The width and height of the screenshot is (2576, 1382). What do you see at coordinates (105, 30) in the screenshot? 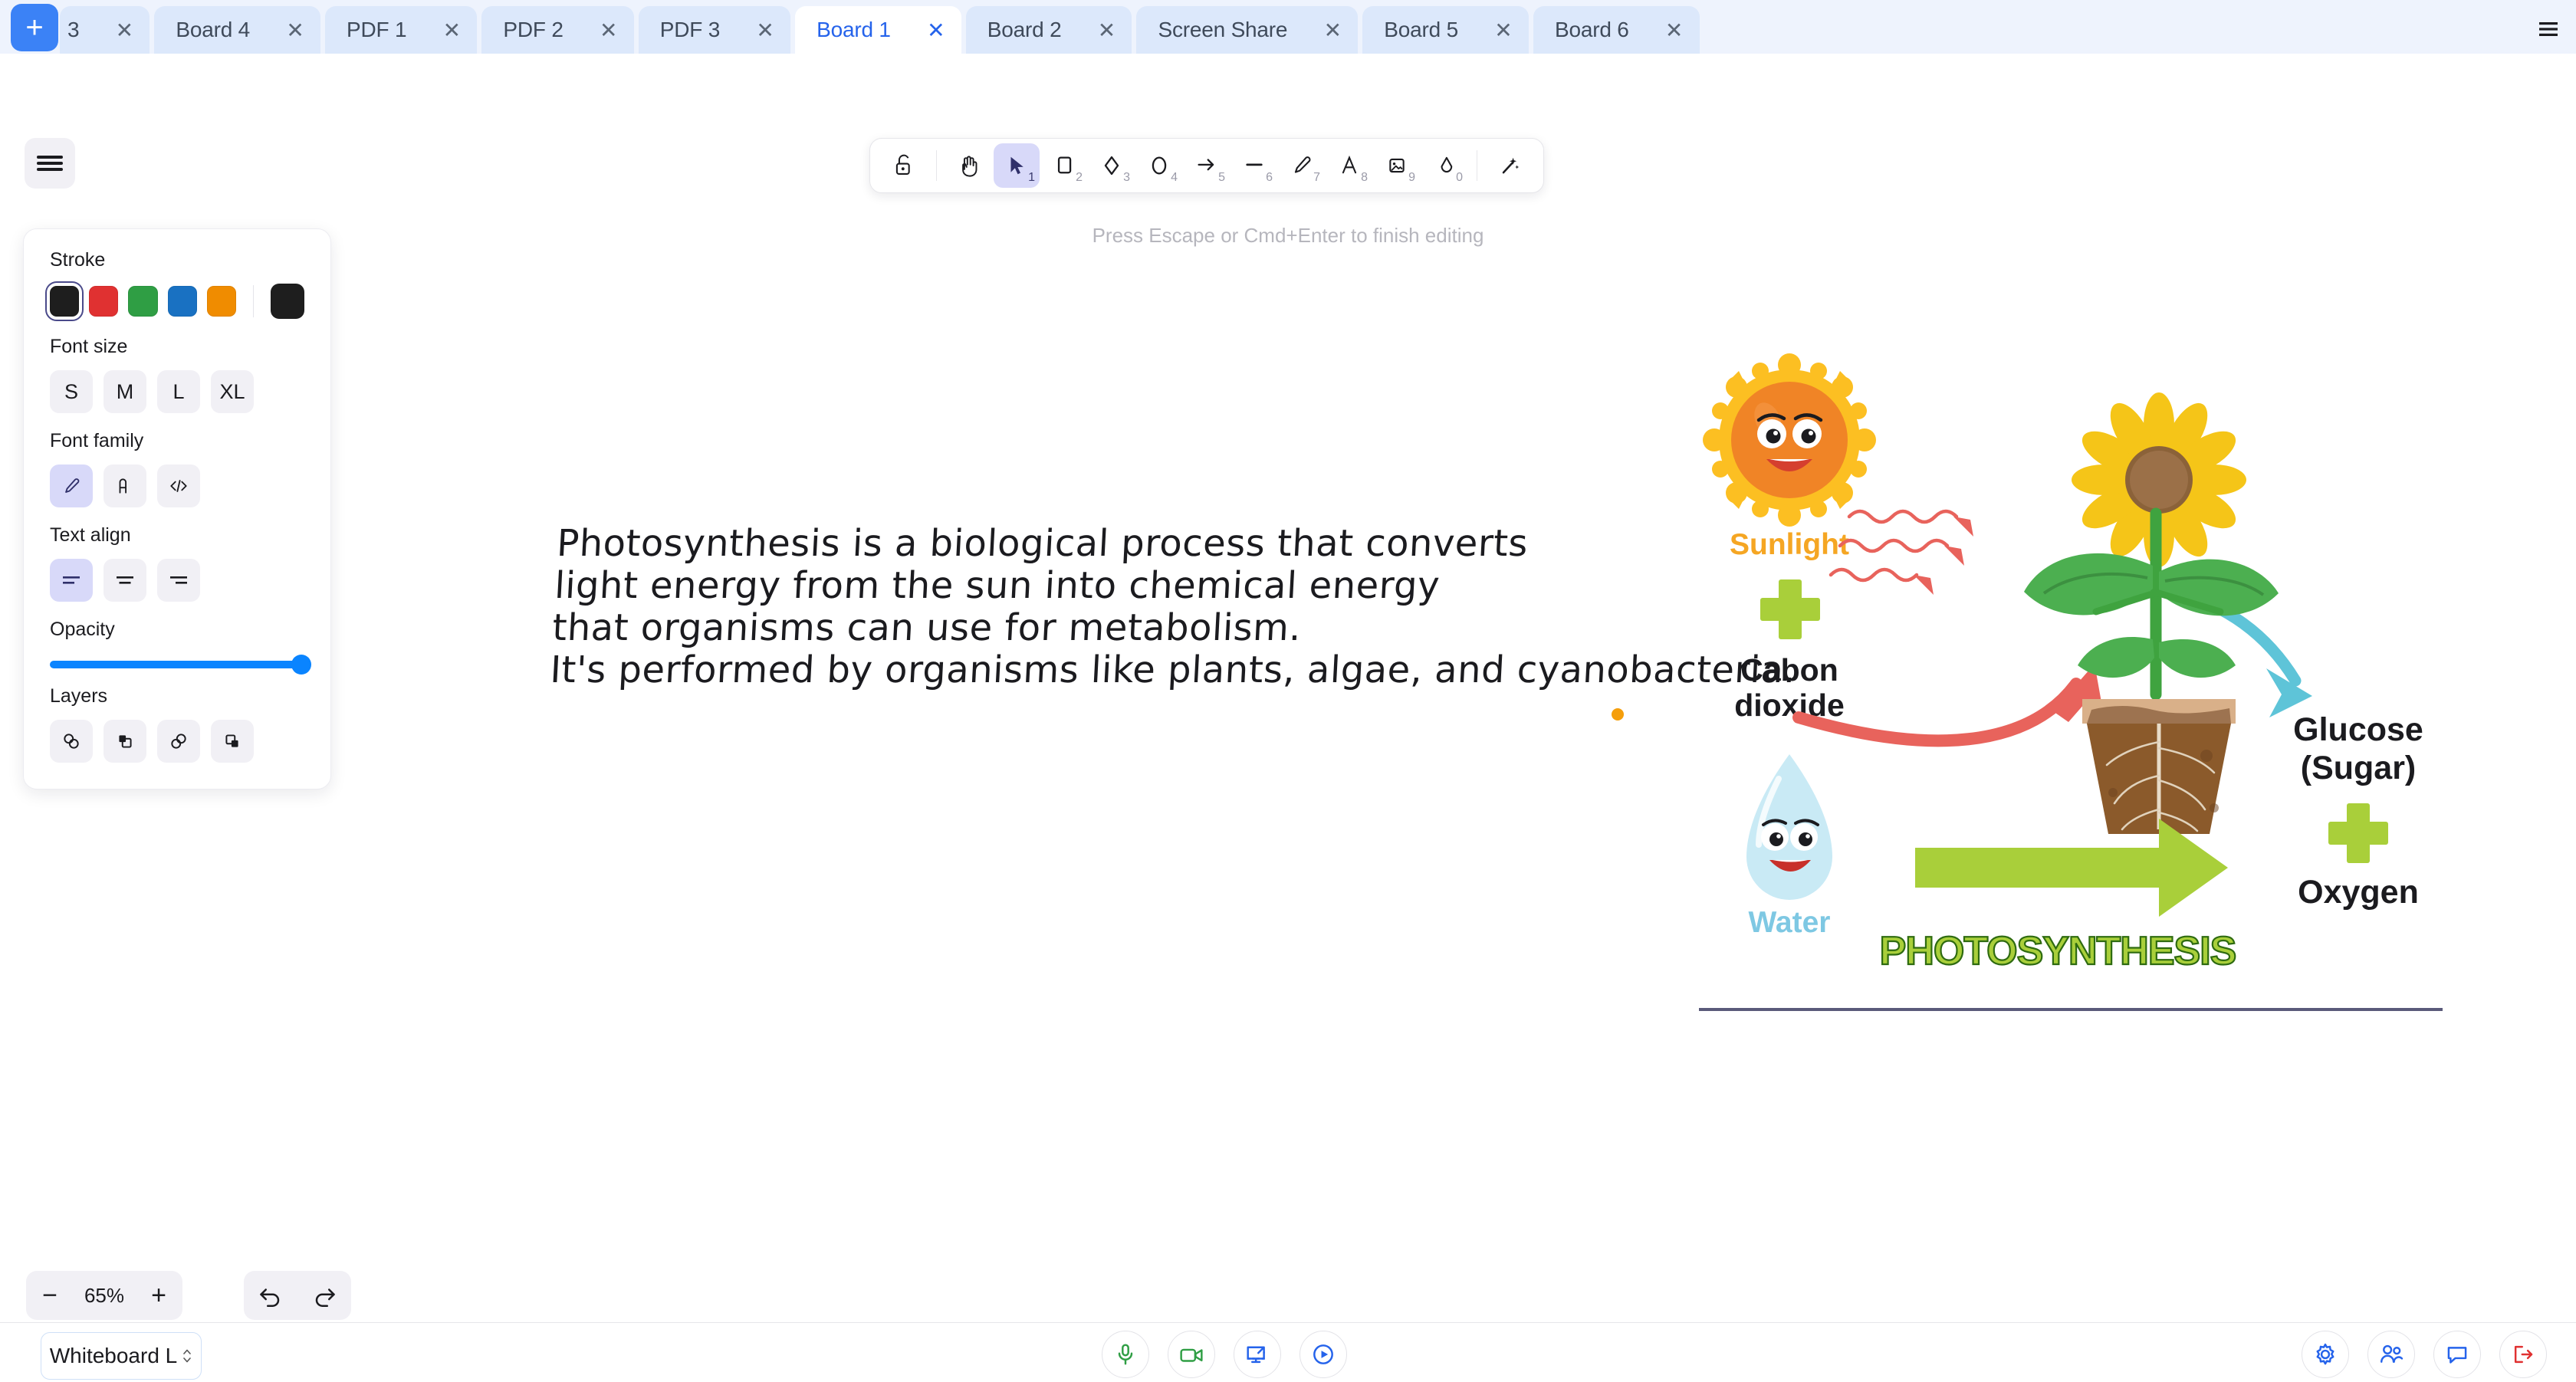
I see `tab-3: 3 ✕` at bounding box center [105, 30].